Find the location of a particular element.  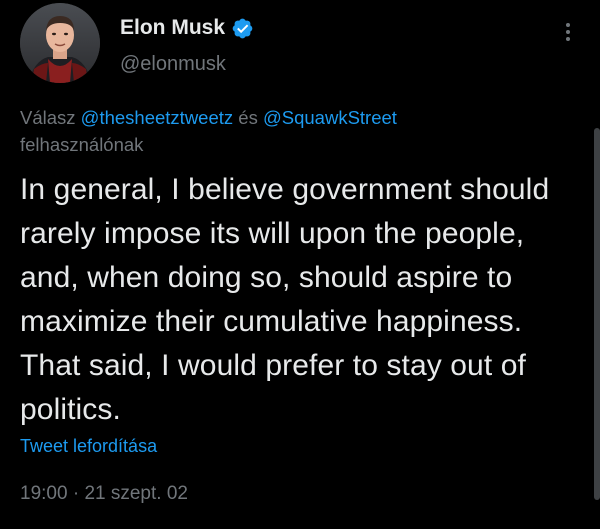

mention-link-2: @SquawkStreet is located at coordinates (330, 117).